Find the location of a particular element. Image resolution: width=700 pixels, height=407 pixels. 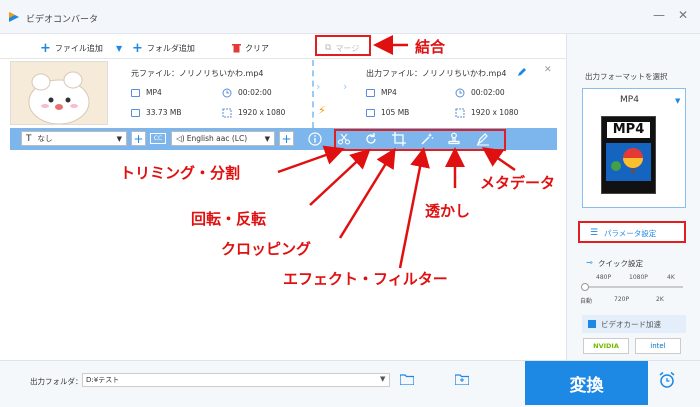

annotation-metadata: メタデータ is located at coordinates (518, 183).